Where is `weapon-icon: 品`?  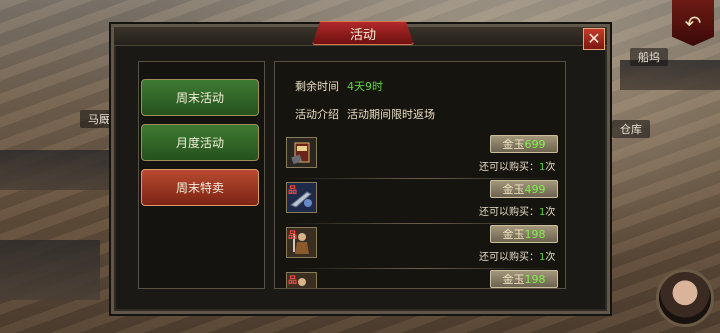
weapon-icon: 品 is located at coordinates (301, 197).